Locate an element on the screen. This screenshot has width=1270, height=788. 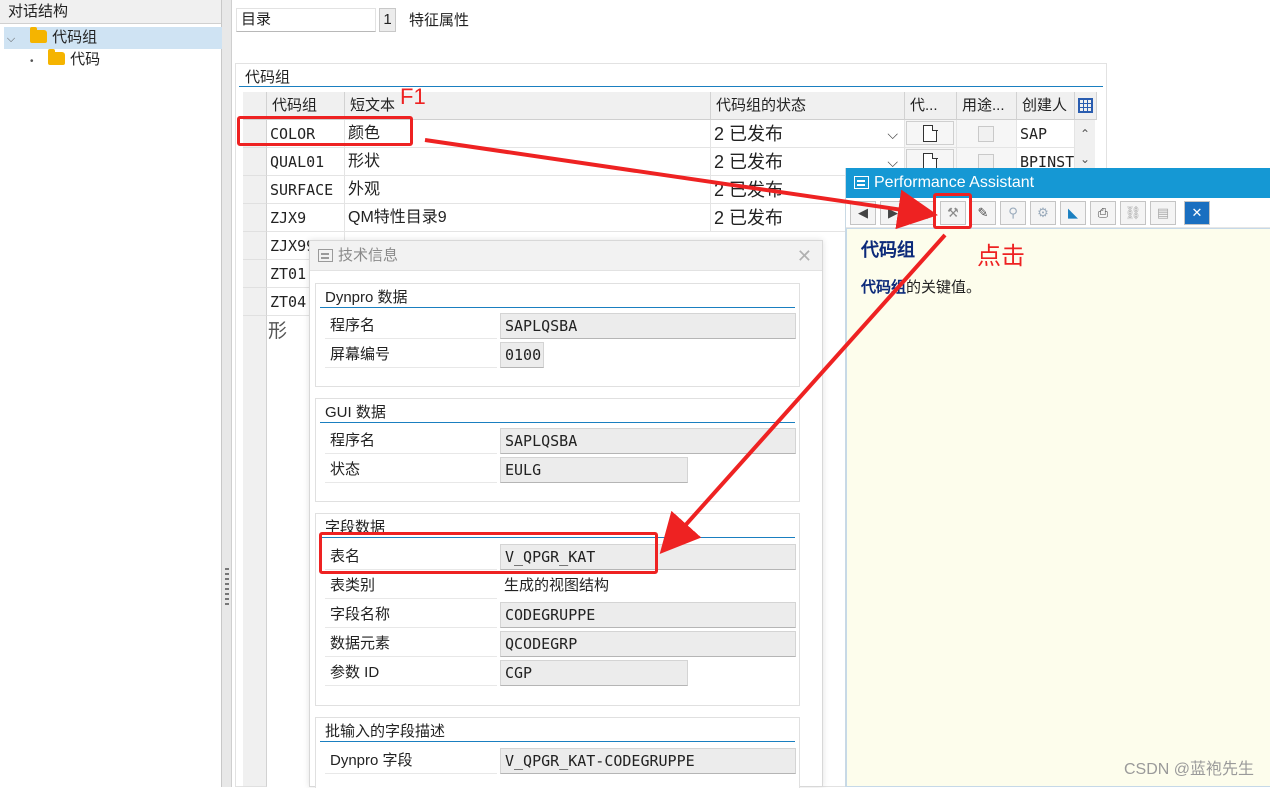
arrow-to-tech-button is located at coordinates (677, 177).